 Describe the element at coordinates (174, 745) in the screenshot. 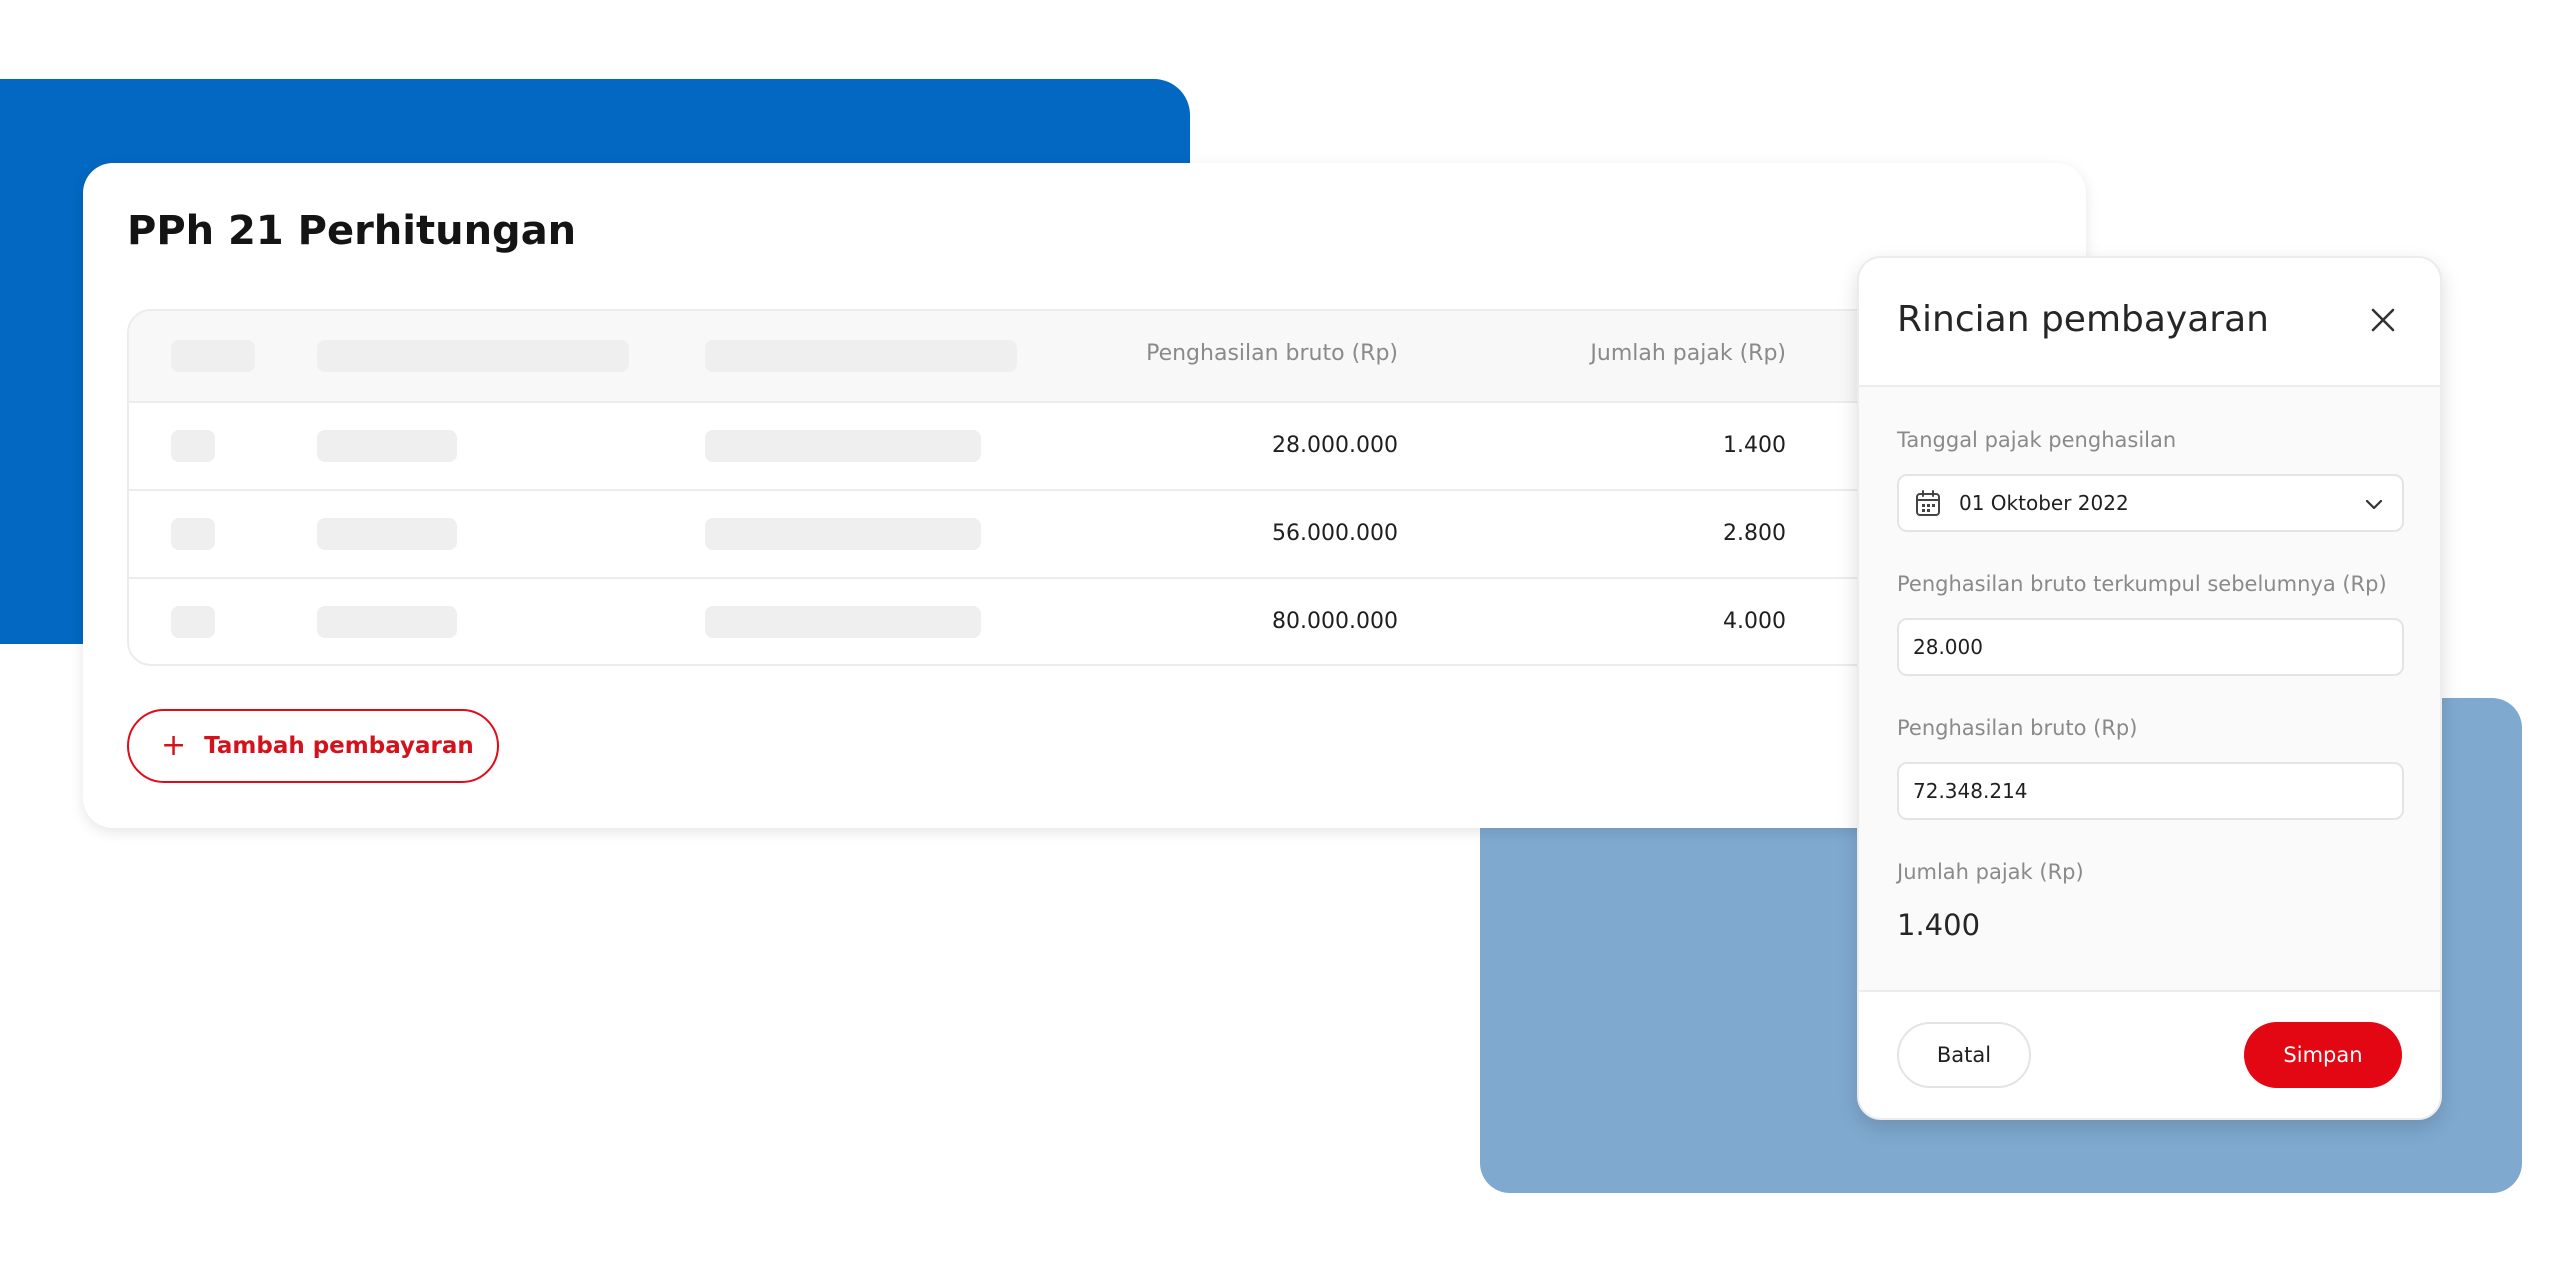

I see `plus-icon: +` at that location.